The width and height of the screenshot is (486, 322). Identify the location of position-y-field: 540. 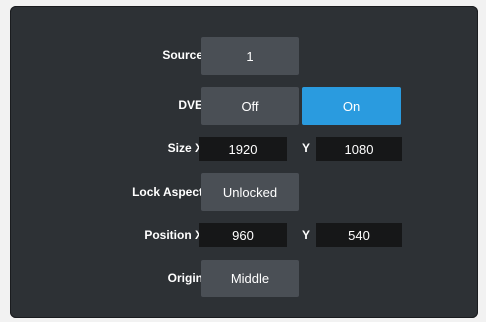
(359, 235).